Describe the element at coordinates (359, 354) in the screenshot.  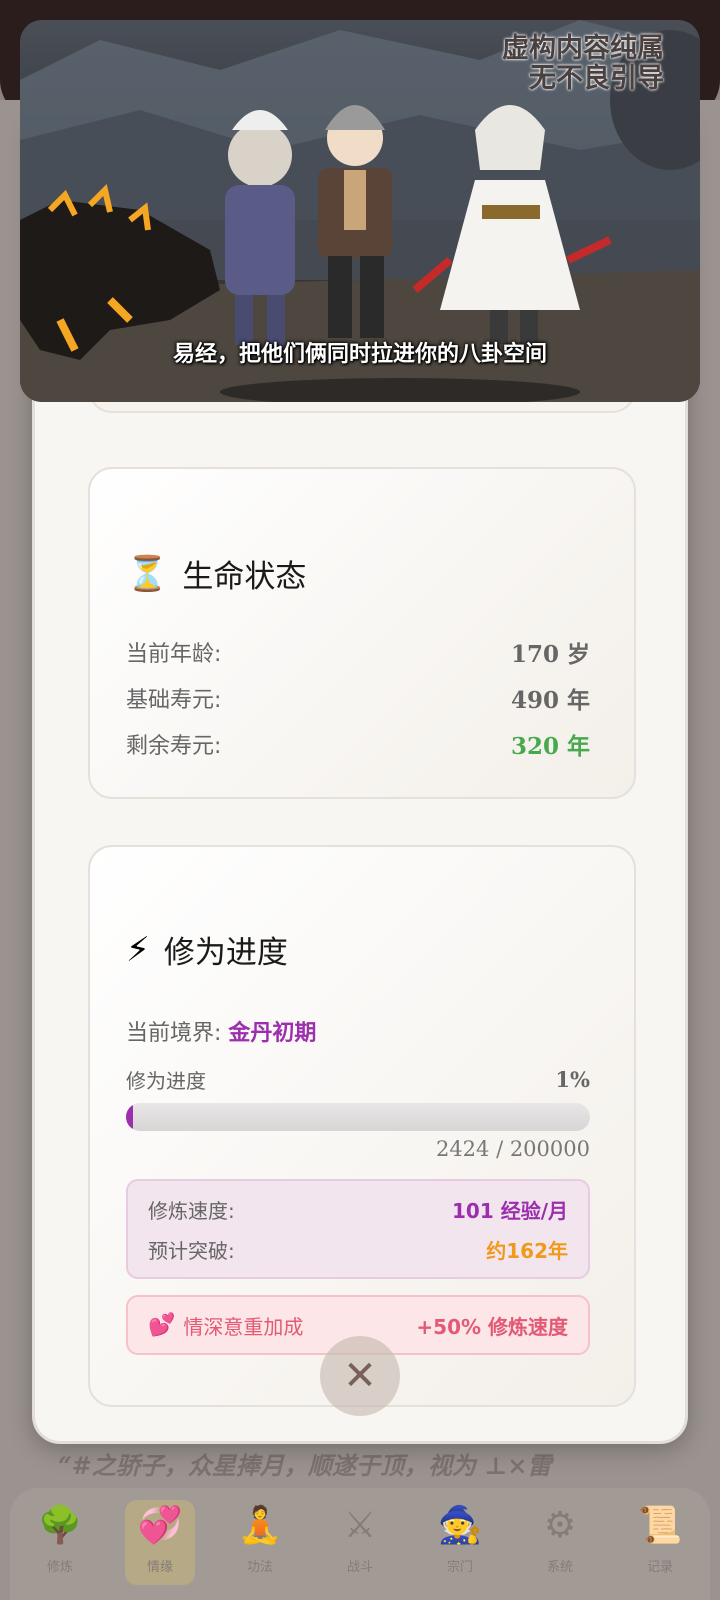
I see `video-subtitle: 易经，把他们俩同时拉进你的八卦空间` at that location.